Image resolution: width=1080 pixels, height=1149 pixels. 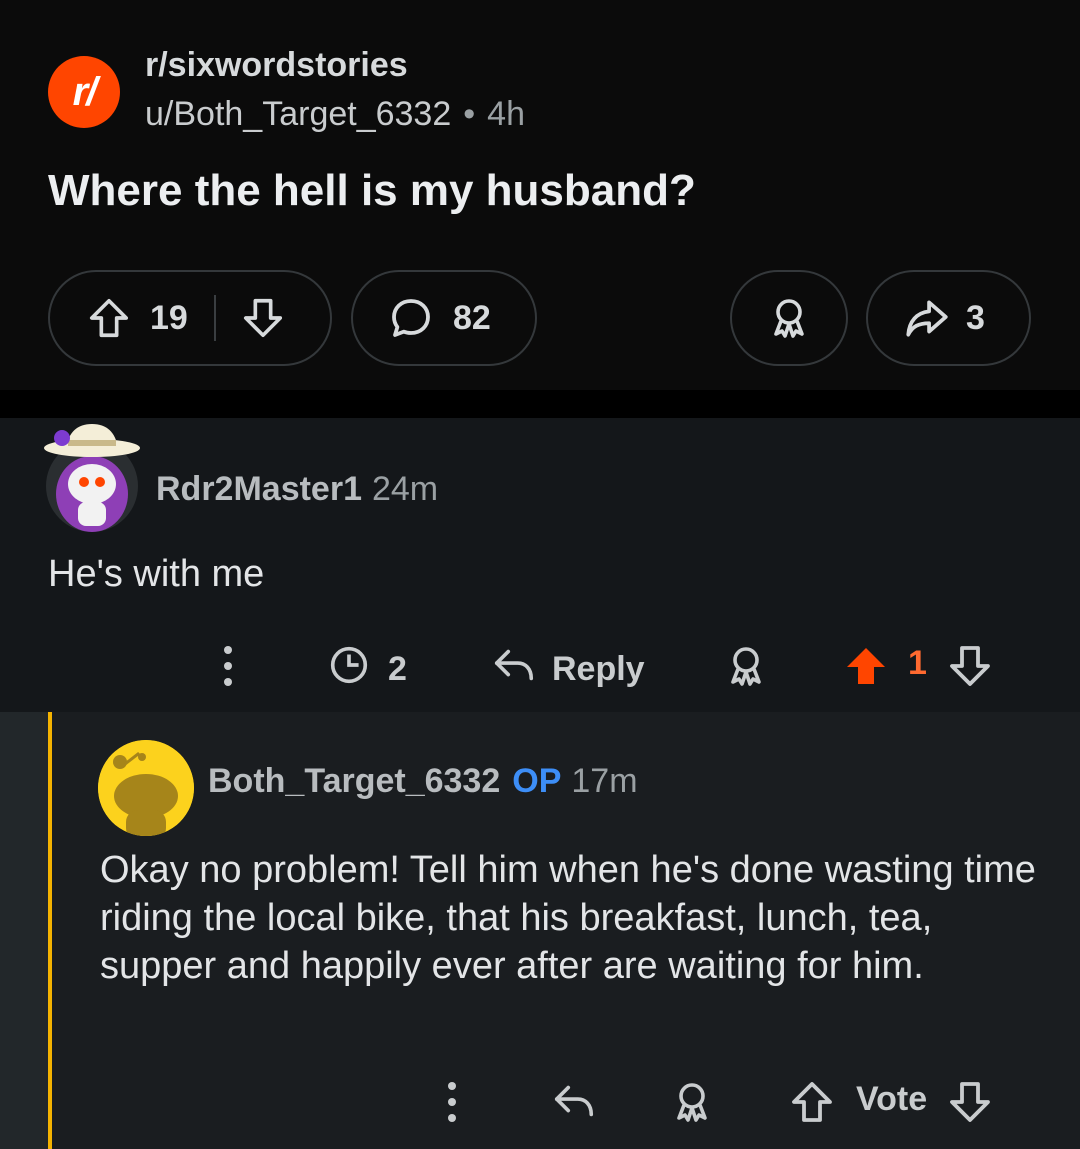 I want to click on vote-count: 19, so click(x=169, y=317).